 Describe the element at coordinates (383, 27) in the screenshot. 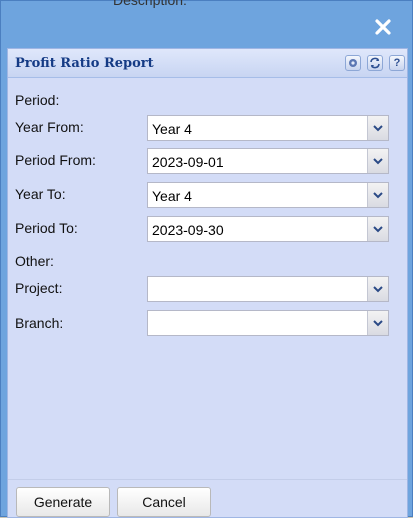

I see `close-icon` at that location.